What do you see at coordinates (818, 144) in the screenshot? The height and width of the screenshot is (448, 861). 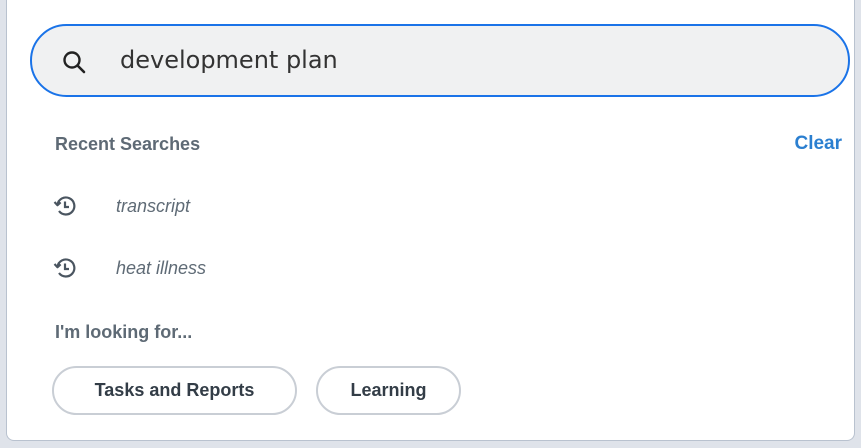 I see `clear-recent-link: Clear` at bounding box center [818, 144].